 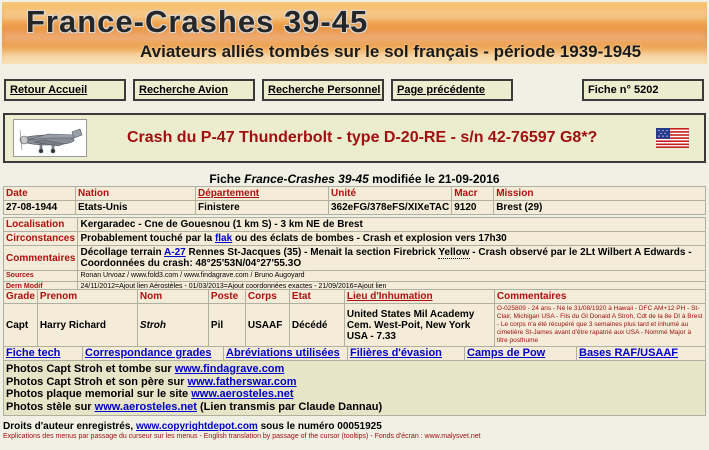 What do you see at coordinates (226, 296) in the screenshot?
I see `crew-header-poste: Poste` at bounding box center [226, 296].